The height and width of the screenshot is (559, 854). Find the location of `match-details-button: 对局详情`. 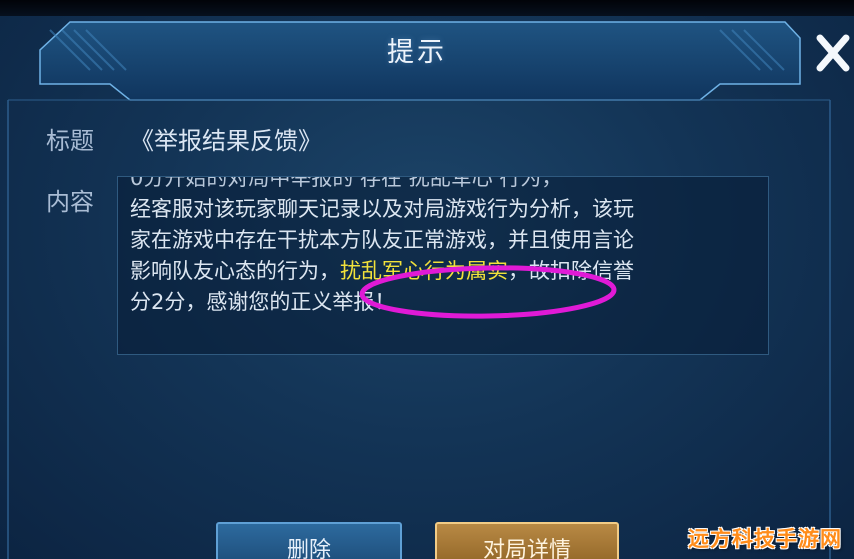

match-details-button: 对局详情 is located at coordinates (527, 540).